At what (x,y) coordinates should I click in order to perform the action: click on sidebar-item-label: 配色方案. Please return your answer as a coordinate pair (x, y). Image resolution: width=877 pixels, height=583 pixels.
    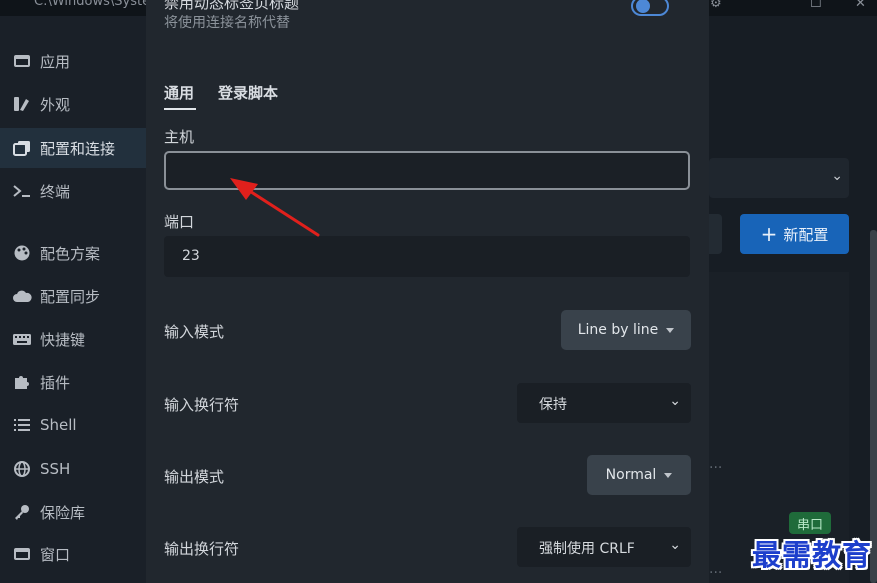
    Looking at the image, I should click on (70, 253).